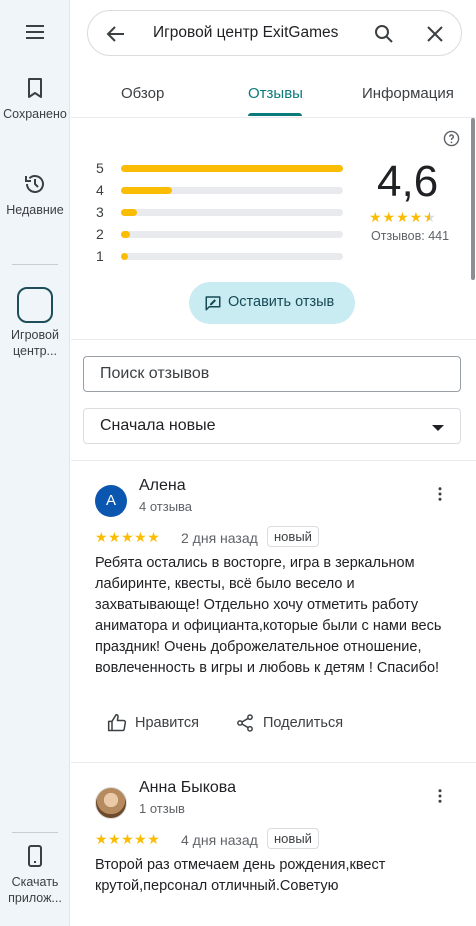  I want to click on share-icon, so click(245, 723).